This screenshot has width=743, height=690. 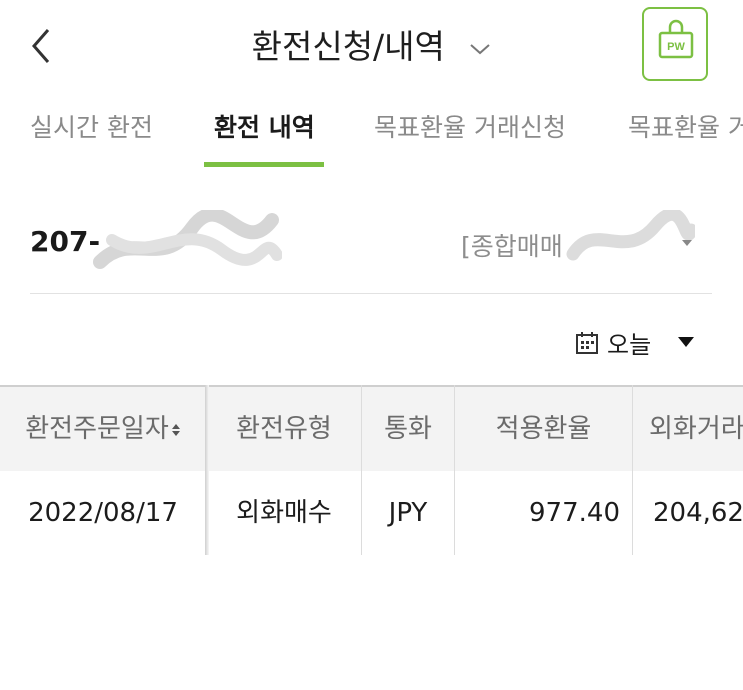 What do you see at coordinates (65, 241) in the screenshot?
I see `account-number: 207-` at bounding box center [65, 241].